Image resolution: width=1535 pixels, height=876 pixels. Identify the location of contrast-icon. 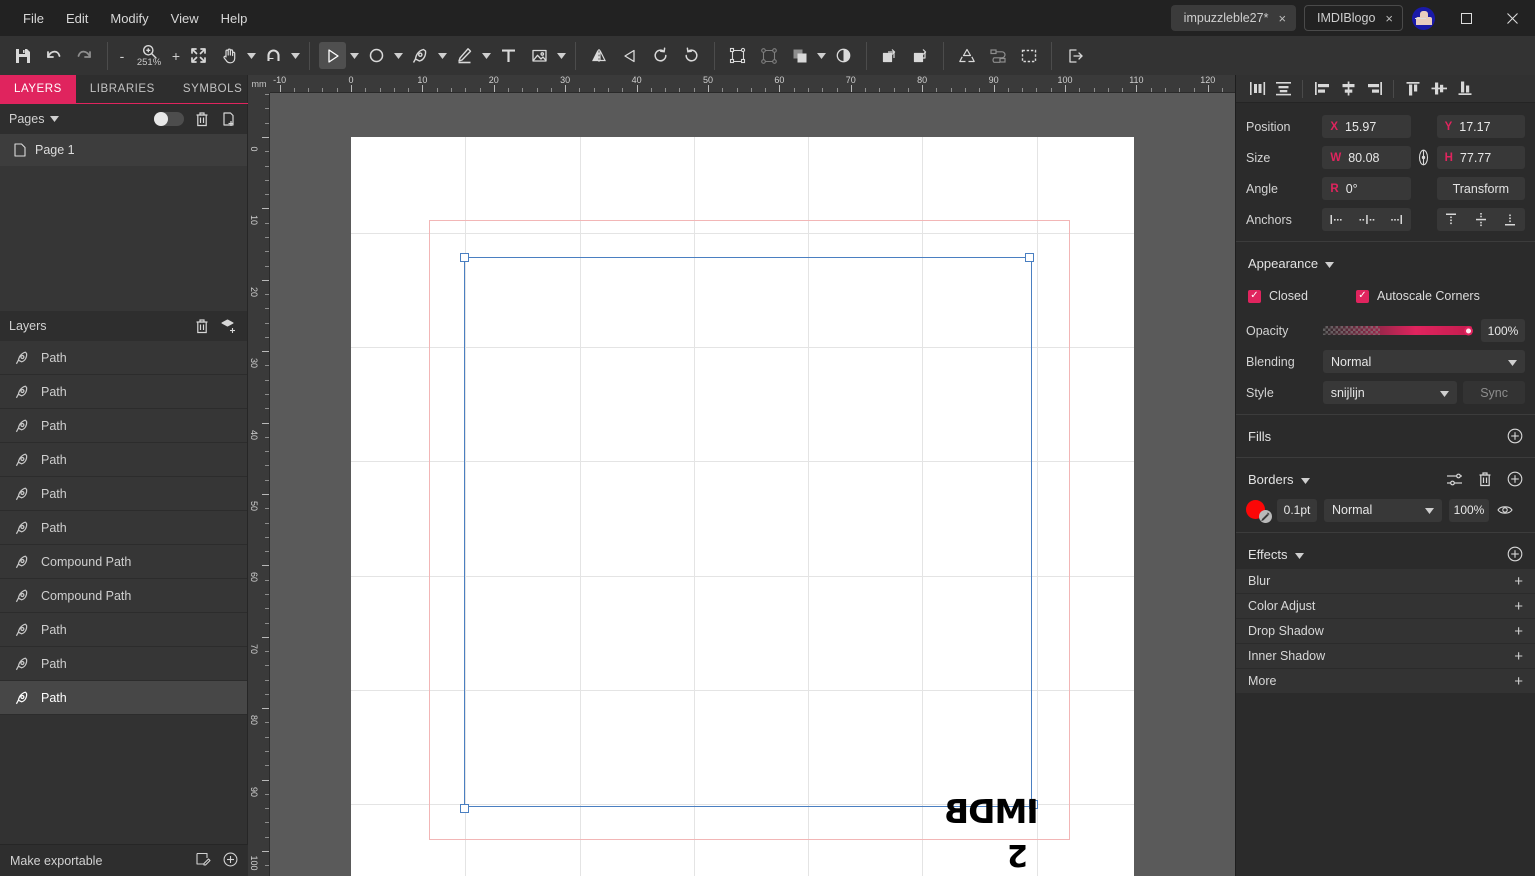
(843, 55).